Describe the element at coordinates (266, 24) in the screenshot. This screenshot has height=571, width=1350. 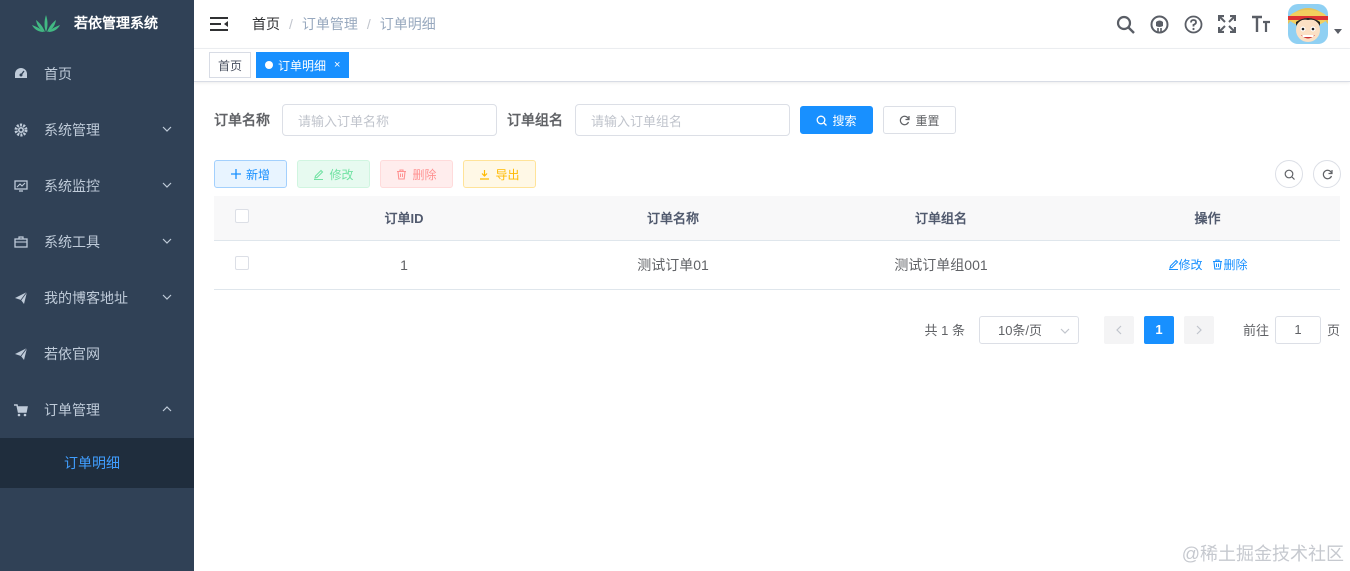
I see `breadcrumb-home: 首页` at that location.